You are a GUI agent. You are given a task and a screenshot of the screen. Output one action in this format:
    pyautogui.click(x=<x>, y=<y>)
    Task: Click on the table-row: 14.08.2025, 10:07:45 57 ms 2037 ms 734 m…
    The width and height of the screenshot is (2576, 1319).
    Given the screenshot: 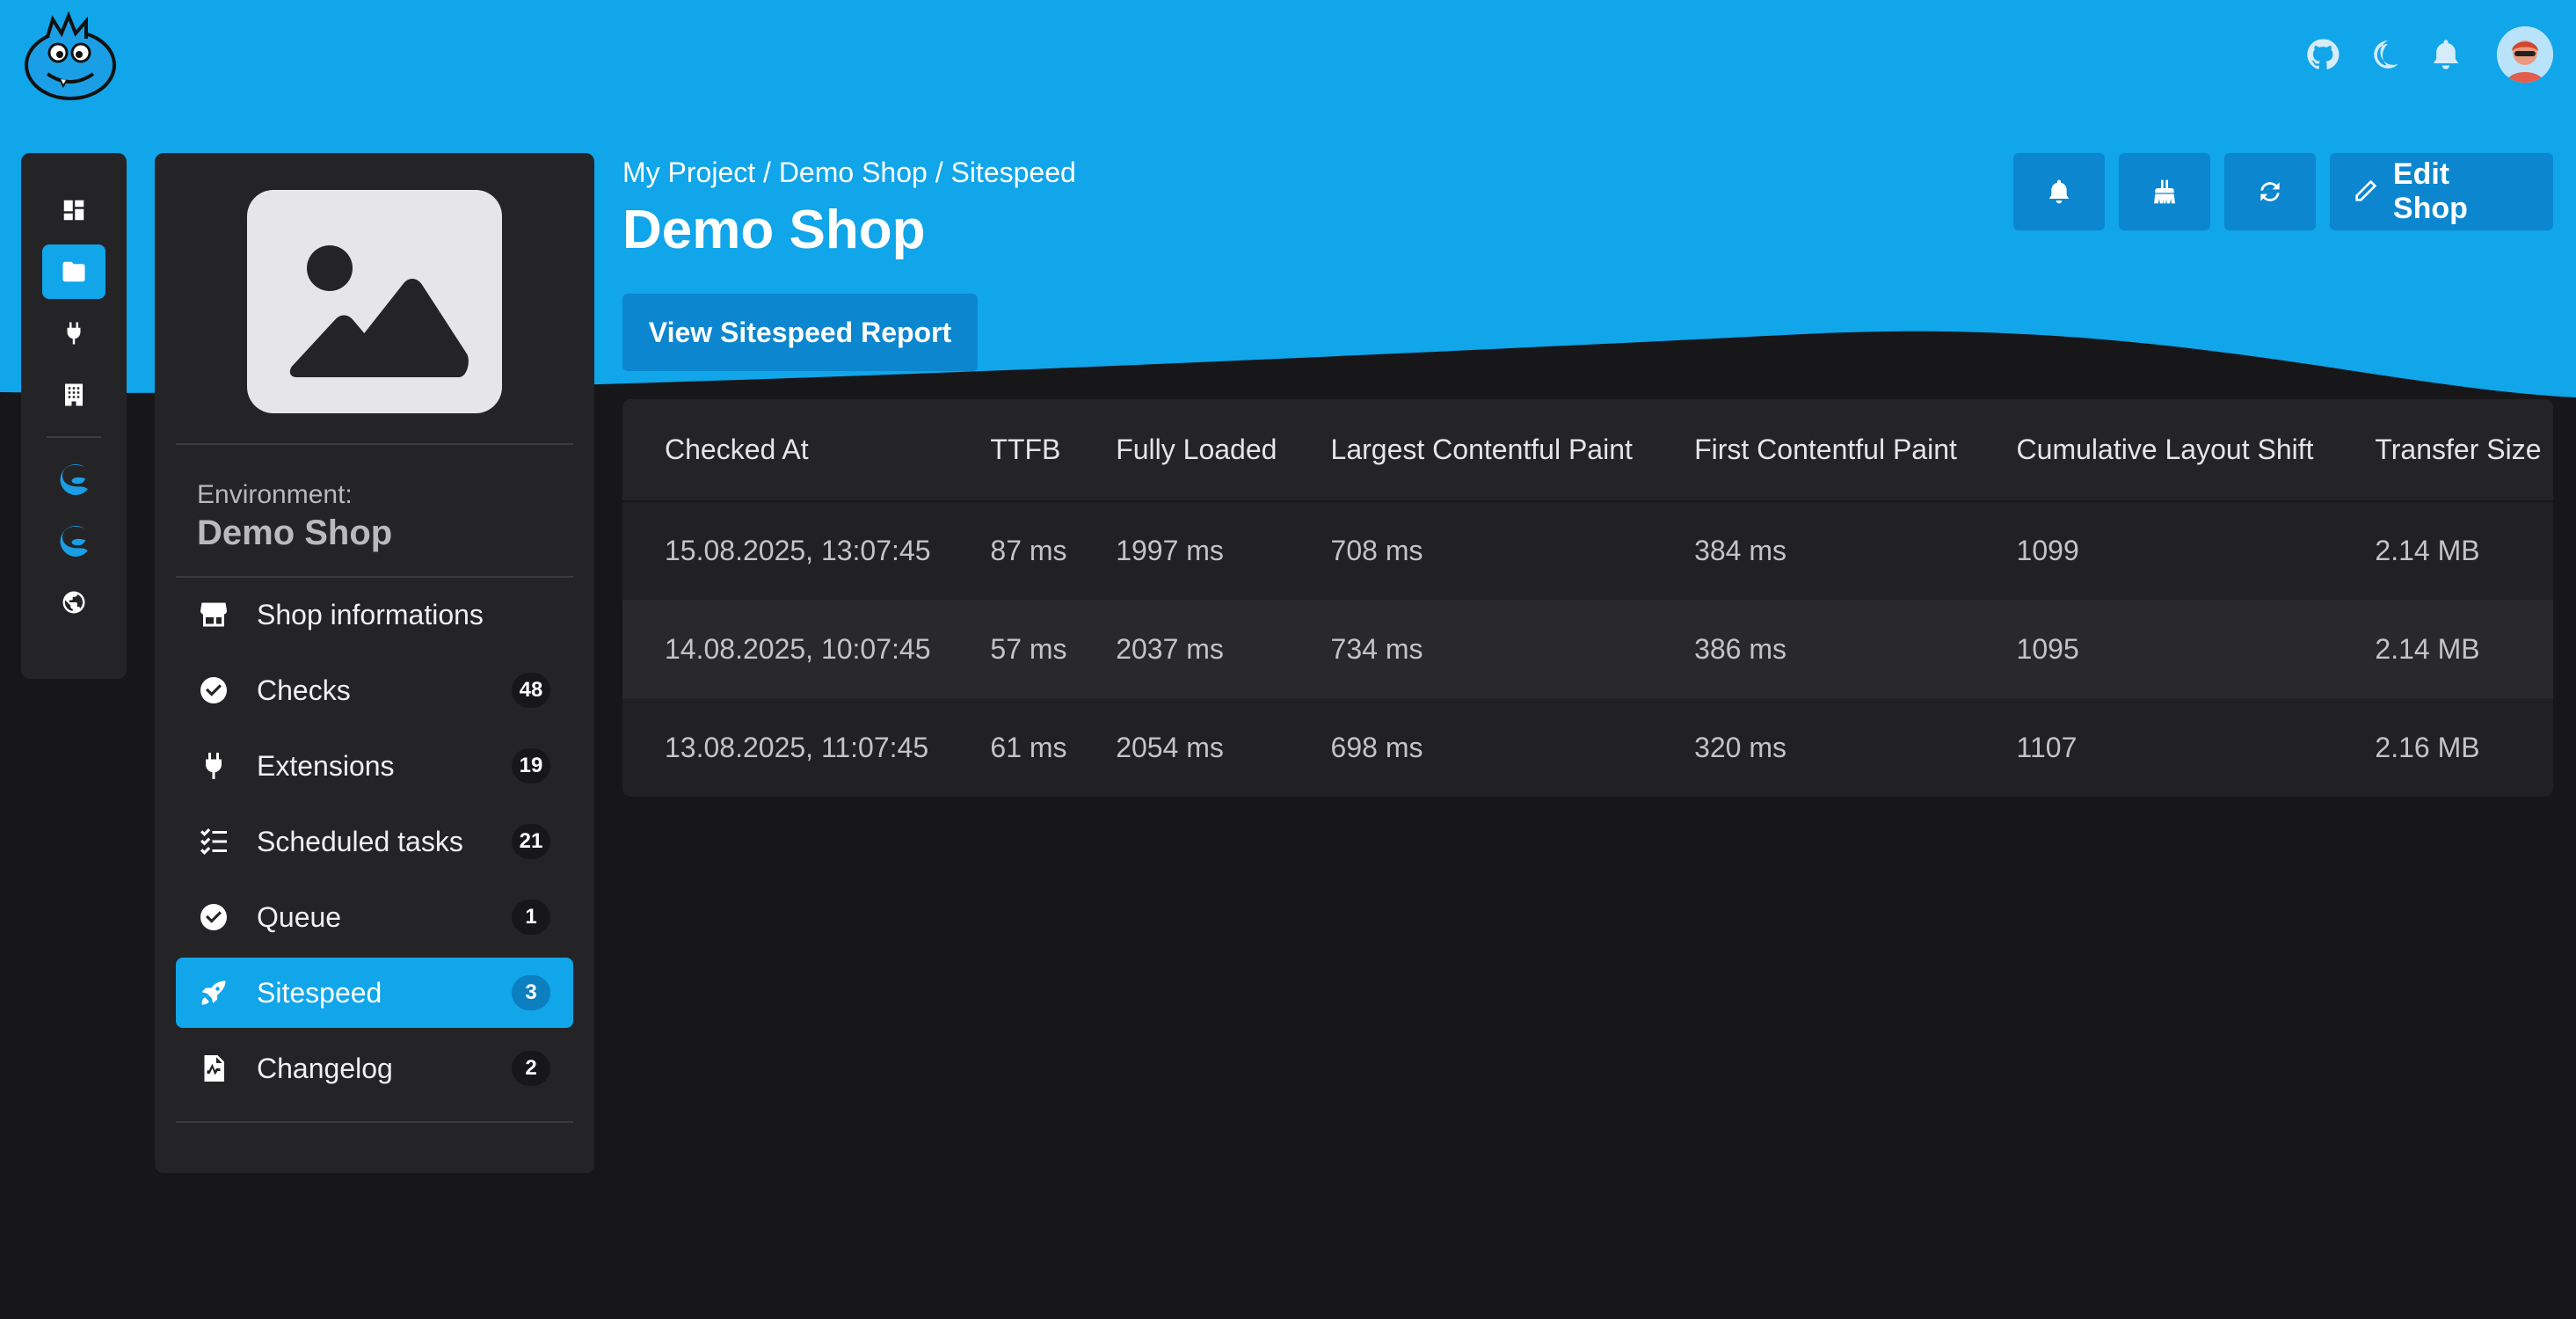 What is the action you would take?
    pyautogui.click(x=1587, y=649)
    